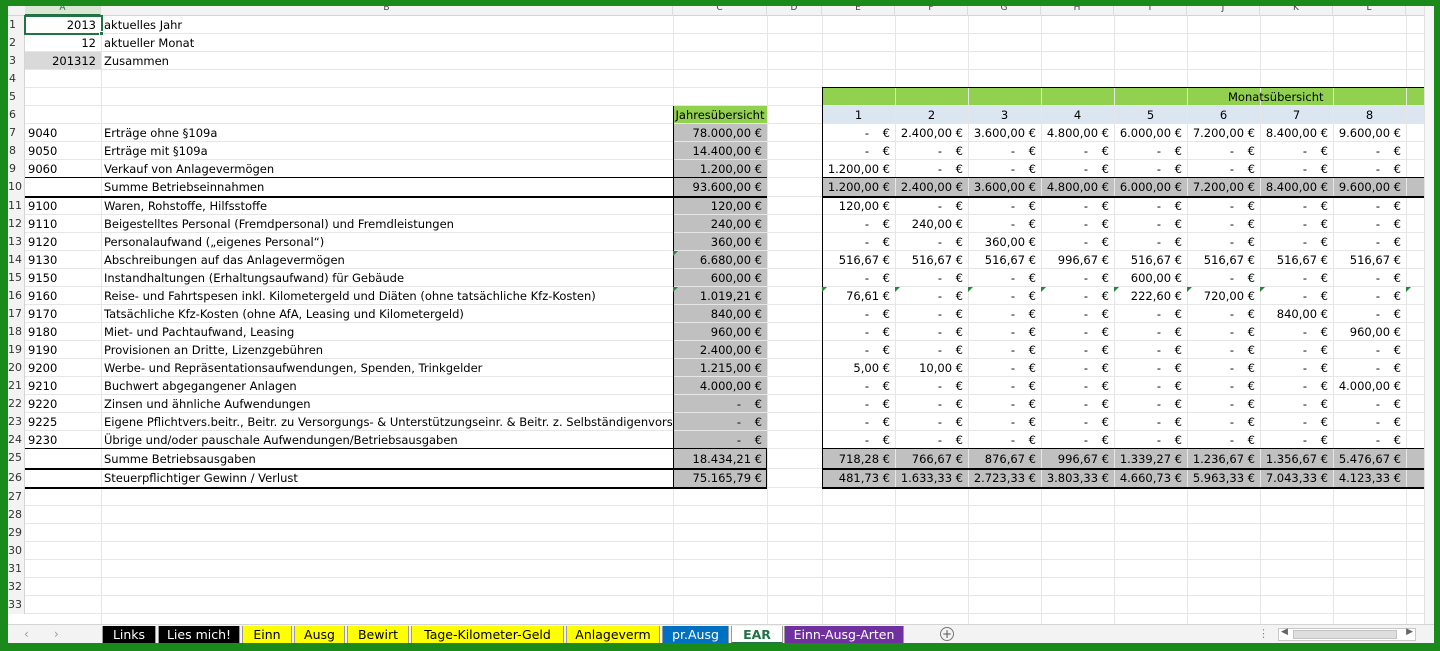 This screenshot has width=1440, height=651. What do you see at coordinates (63, 278) in the screenshot?
I see `account-code: 9150` at bounding box center [63, 278].